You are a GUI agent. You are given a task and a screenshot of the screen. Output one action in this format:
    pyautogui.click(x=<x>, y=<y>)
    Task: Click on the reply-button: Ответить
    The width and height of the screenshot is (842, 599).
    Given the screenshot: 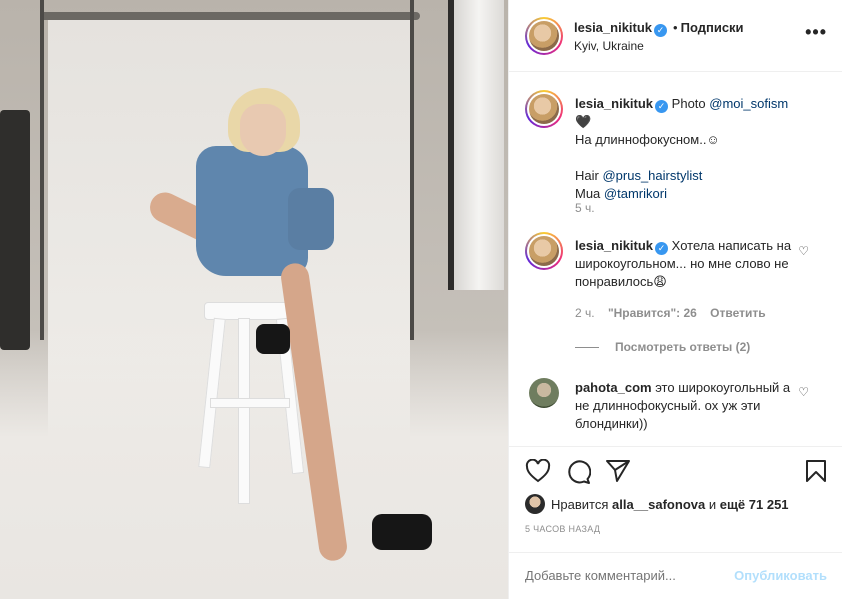 What is the action you would take?
    pyautogui.click(x=737, y=313)
    